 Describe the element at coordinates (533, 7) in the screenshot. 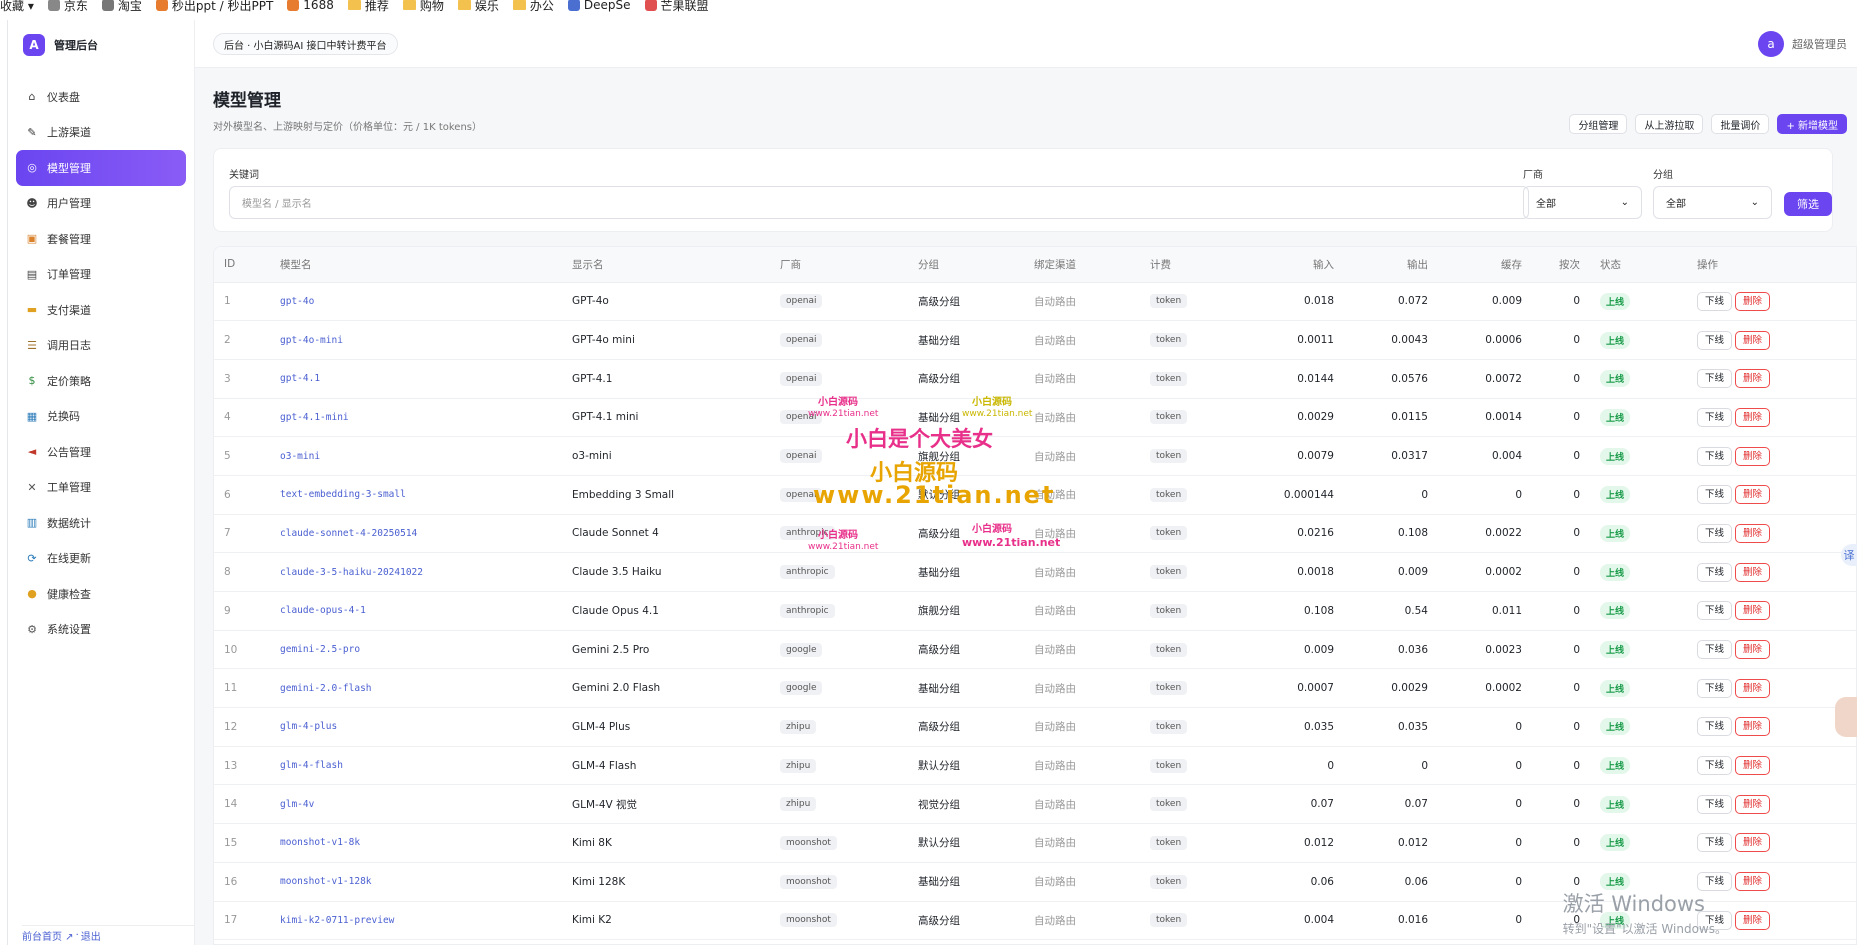

I see `bookmark-item: 办公` at that location.